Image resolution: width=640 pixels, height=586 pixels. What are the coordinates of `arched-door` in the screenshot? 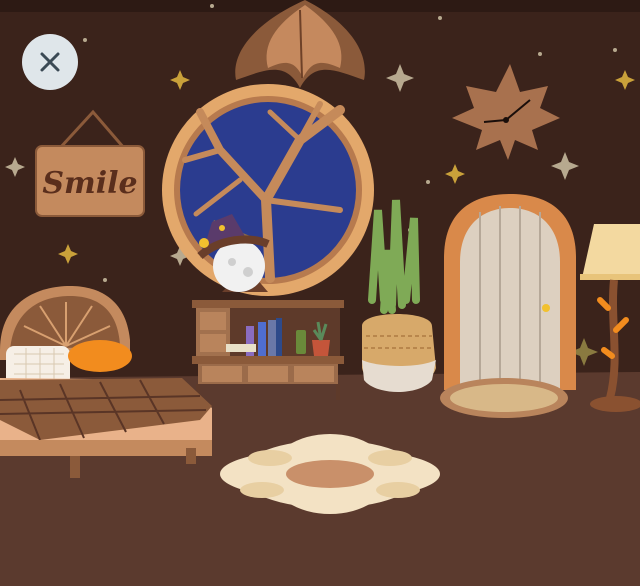 It's located at (510, 292).